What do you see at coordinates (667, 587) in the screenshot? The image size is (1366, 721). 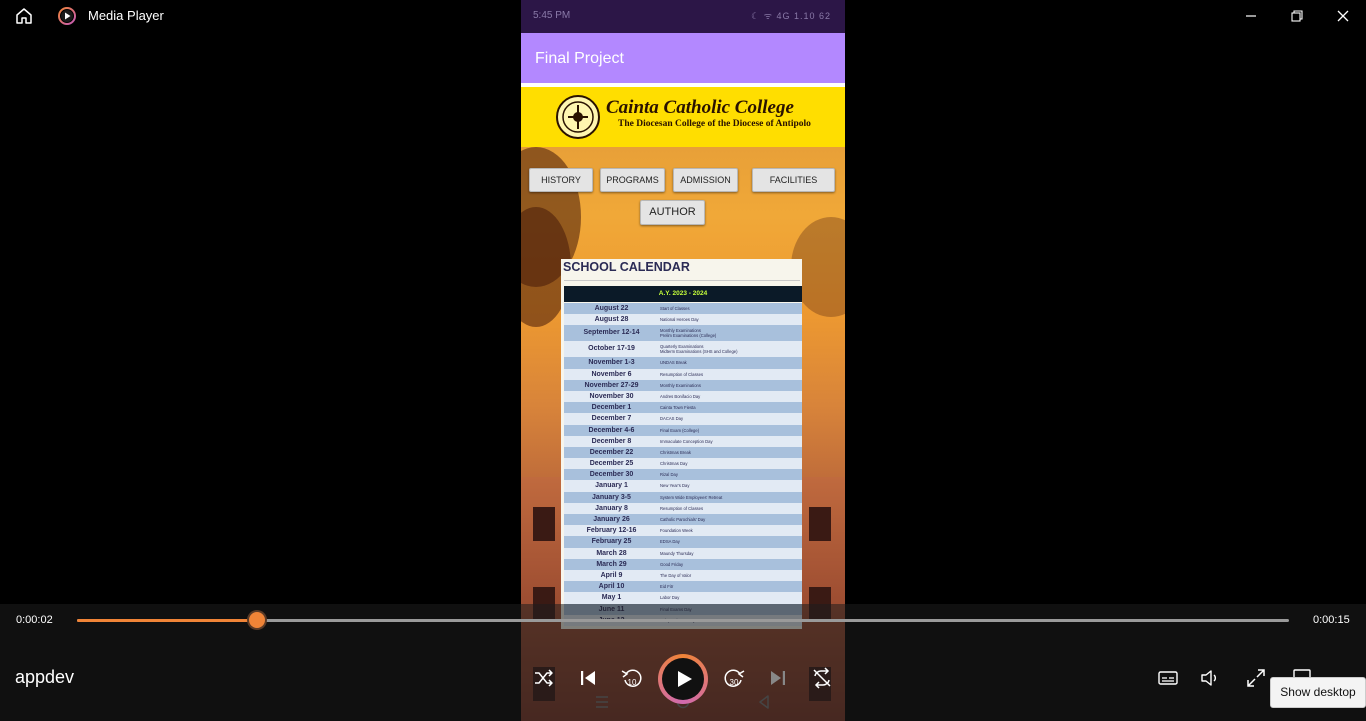 I see `calendar-event: Eid Fitr` at bounding box center [667, 587].